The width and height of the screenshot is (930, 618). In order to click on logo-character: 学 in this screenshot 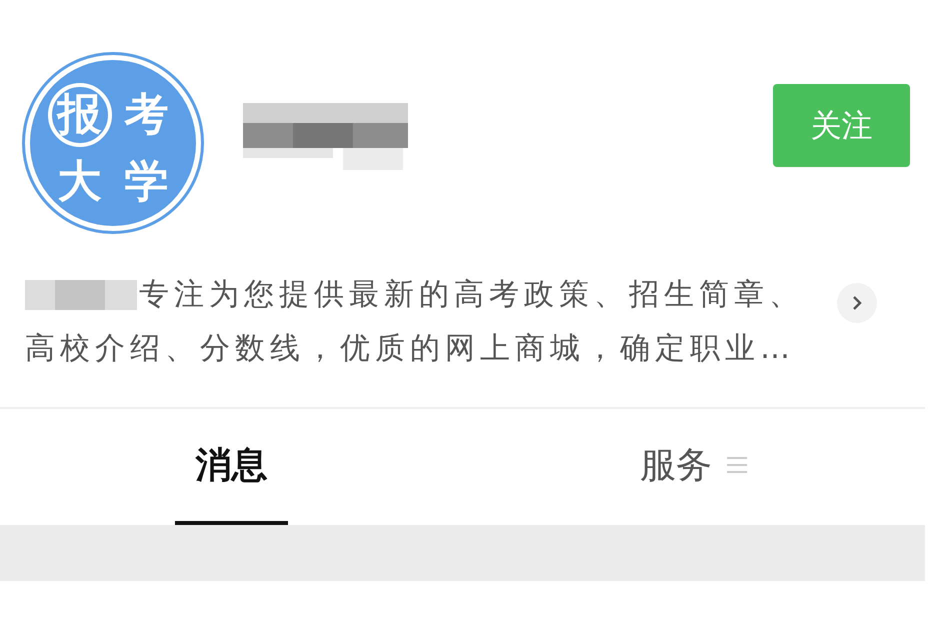, I will do `click(146, 182)`.